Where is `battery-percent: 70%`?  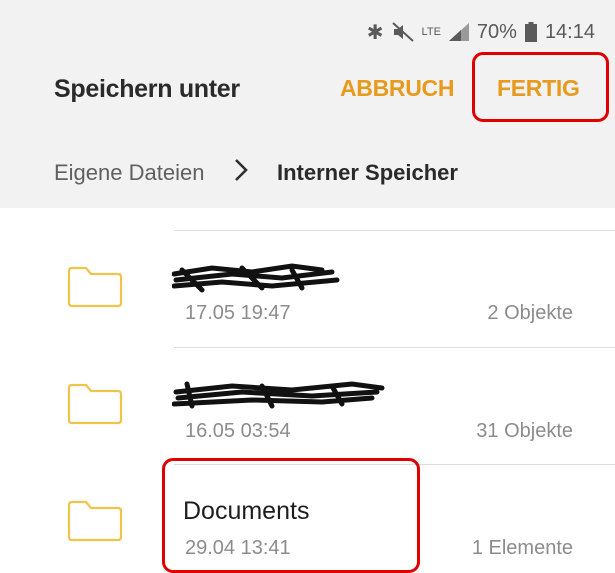 battery-percent: 70% is located at coordinates (496, 31).